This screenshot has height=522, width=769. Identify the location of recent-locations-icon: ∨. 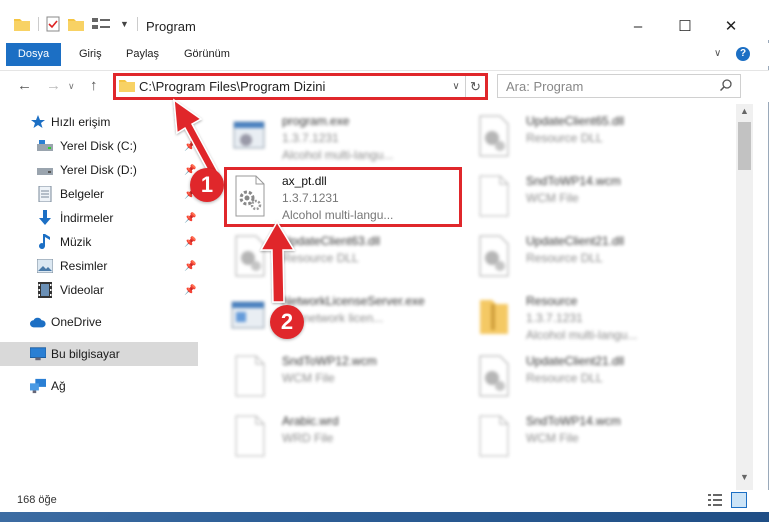
(71, 86).